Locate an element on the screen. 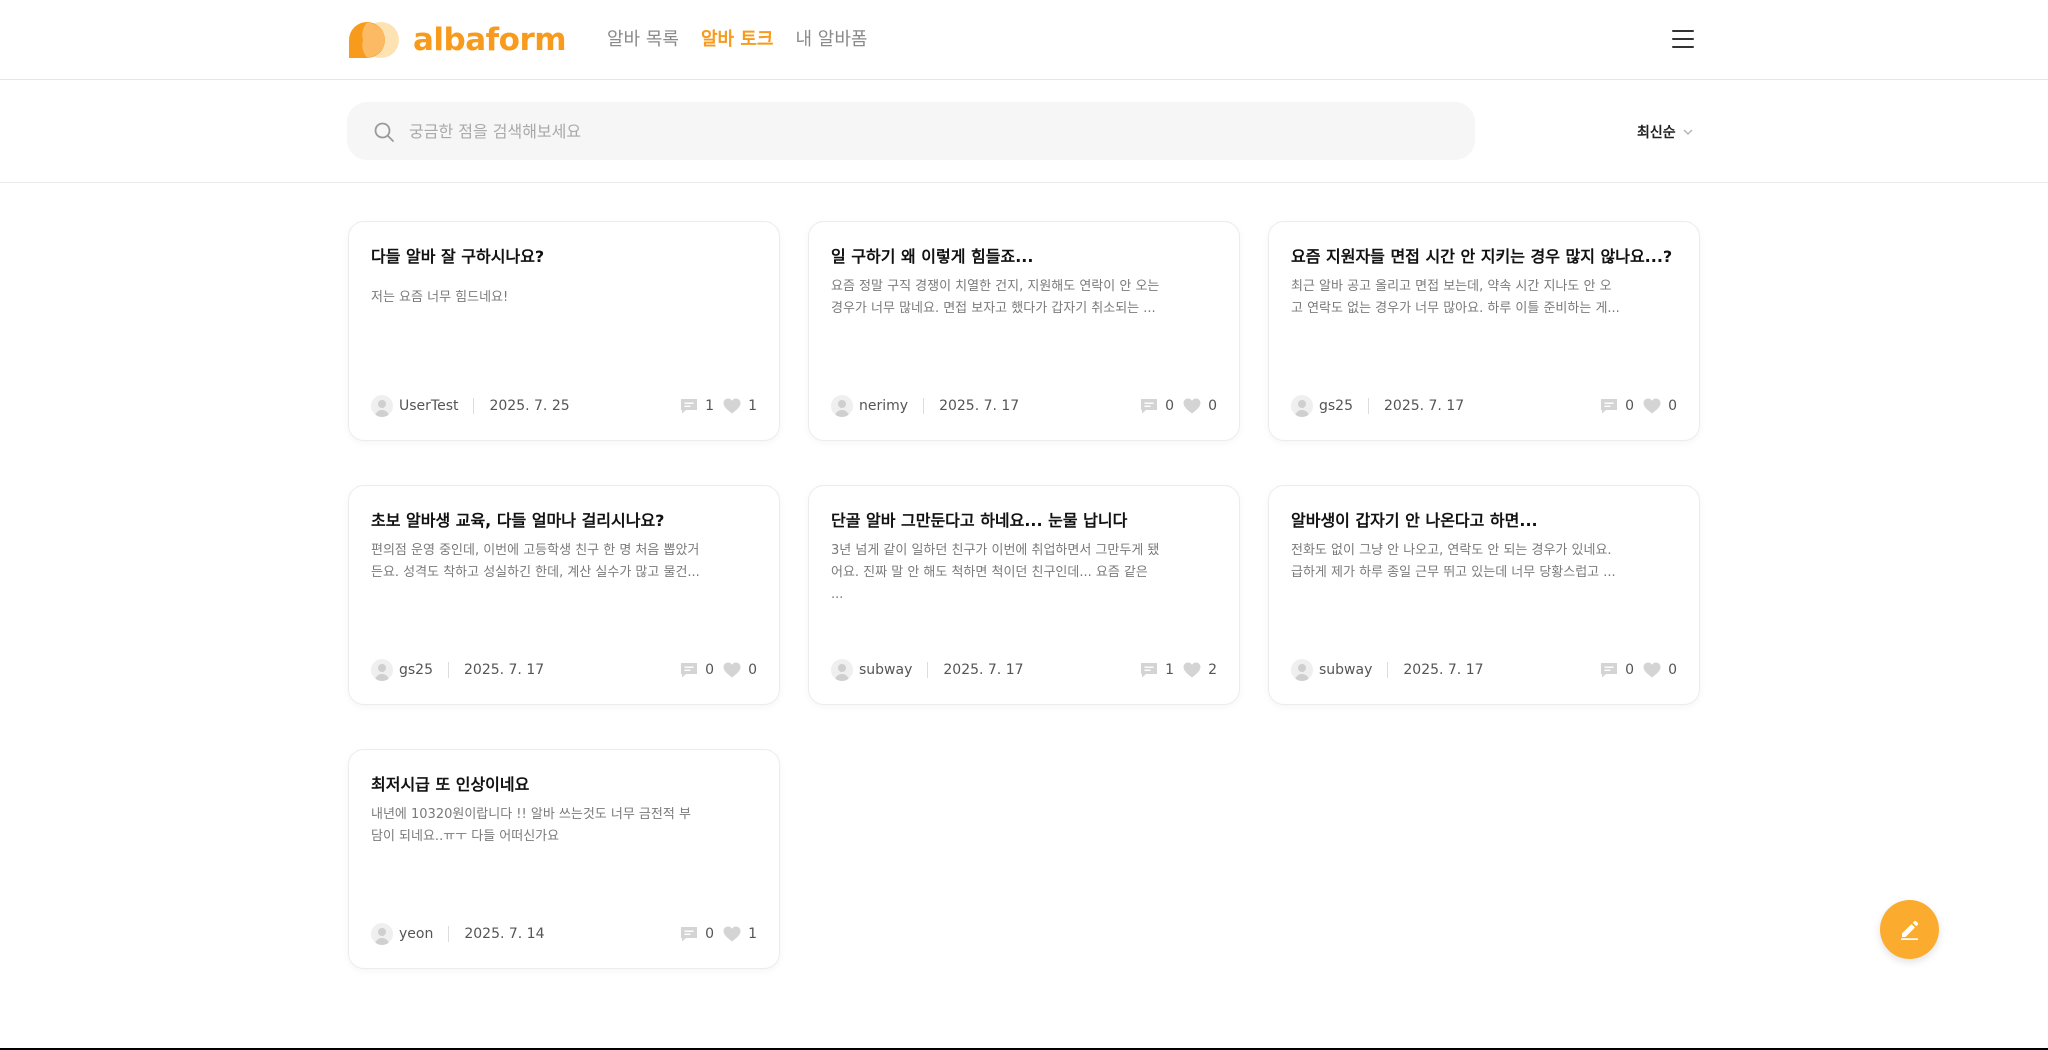 This screenshot has height=1050, width=2048. sort-label: 최신순 is located at coordinates (1656, 133).